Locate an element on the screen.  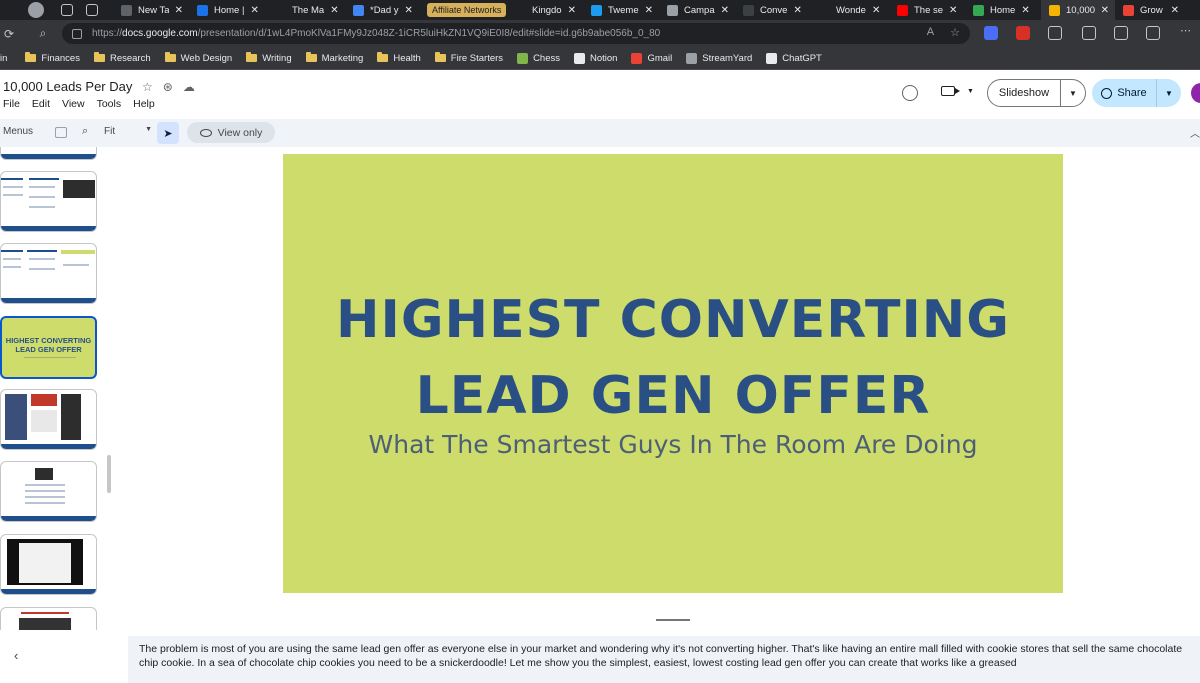
menus-search: Menus is located at coordinates (18, 131).